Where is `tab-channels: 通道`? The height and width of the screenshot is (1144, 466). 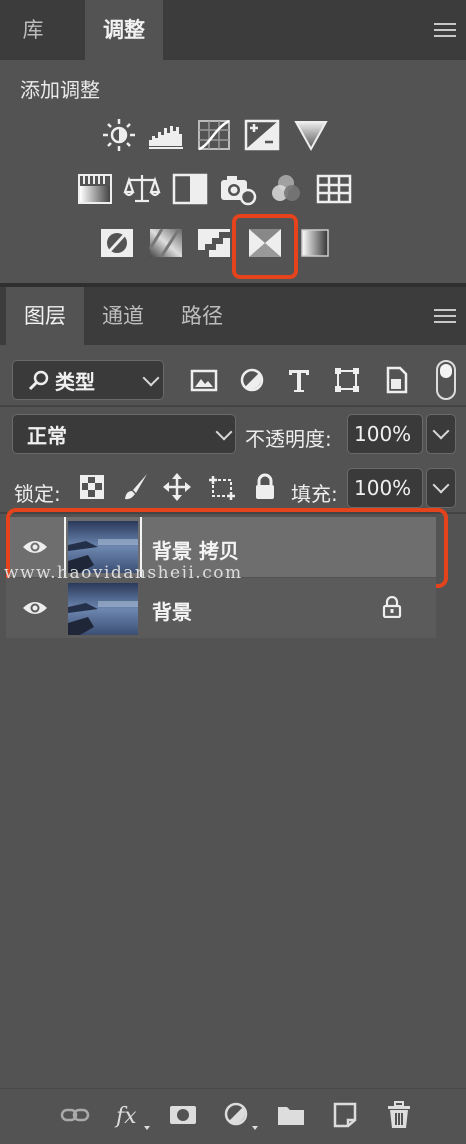
tab-channels: 通道 is located at coordinates (123, 316).